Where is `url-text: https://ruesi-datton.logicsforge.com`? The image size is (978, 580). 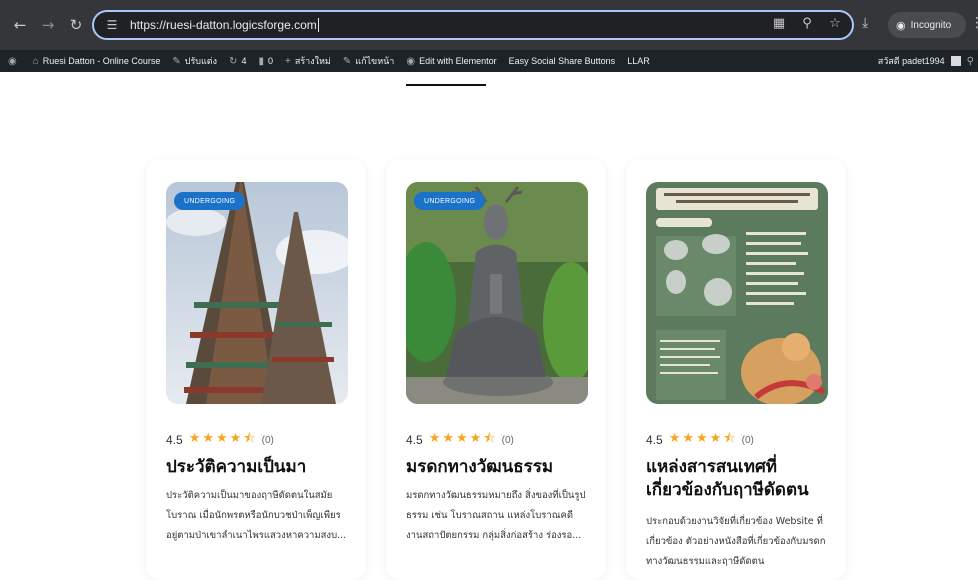
url-text: https://ruesi-datton.logicsforge.com is located at coordinates (223, 25).